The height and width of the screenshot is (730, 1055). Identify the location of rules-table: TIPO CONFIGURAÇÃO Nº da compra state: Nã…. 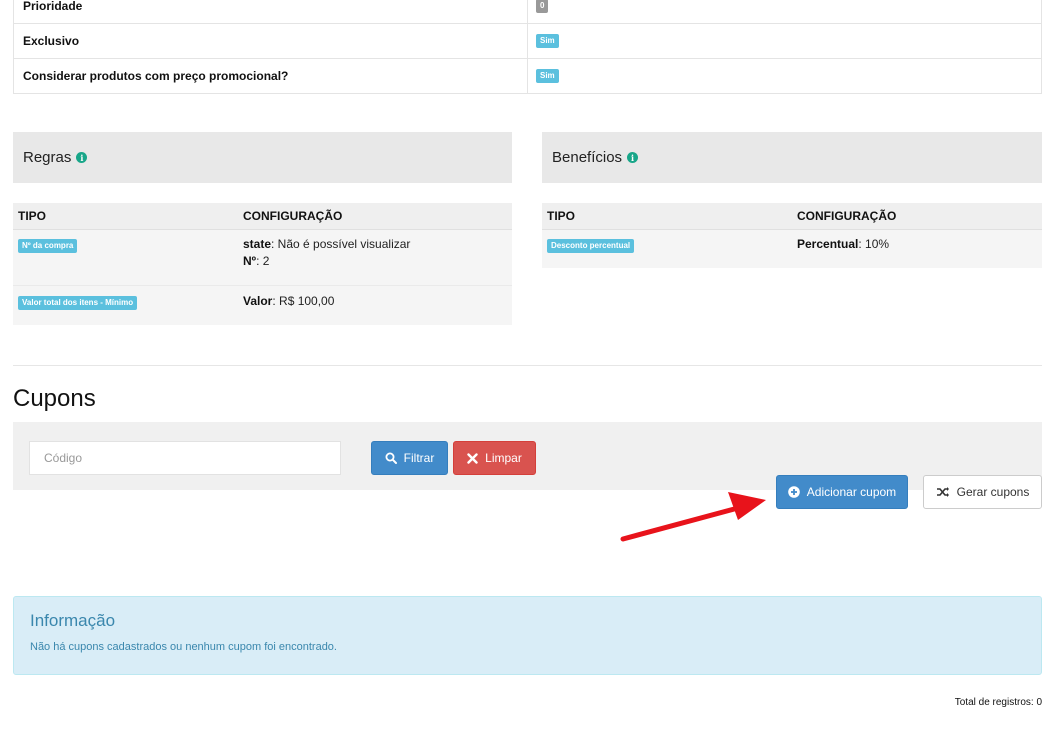
(262, 264).